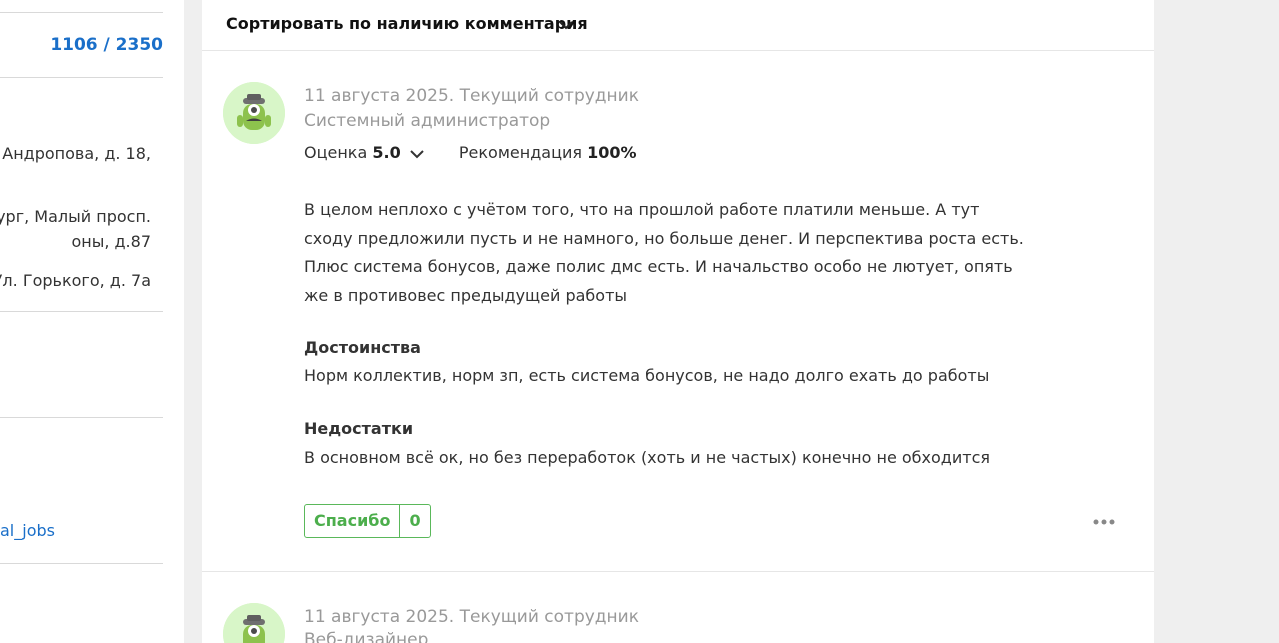 The height and width of the screenshot is (643, 1279). What do you see at coordinates (407, 23) in the screenshot?
I see `sort-button: Сортировать по наличию комментария` at bounding box center [407, 23].